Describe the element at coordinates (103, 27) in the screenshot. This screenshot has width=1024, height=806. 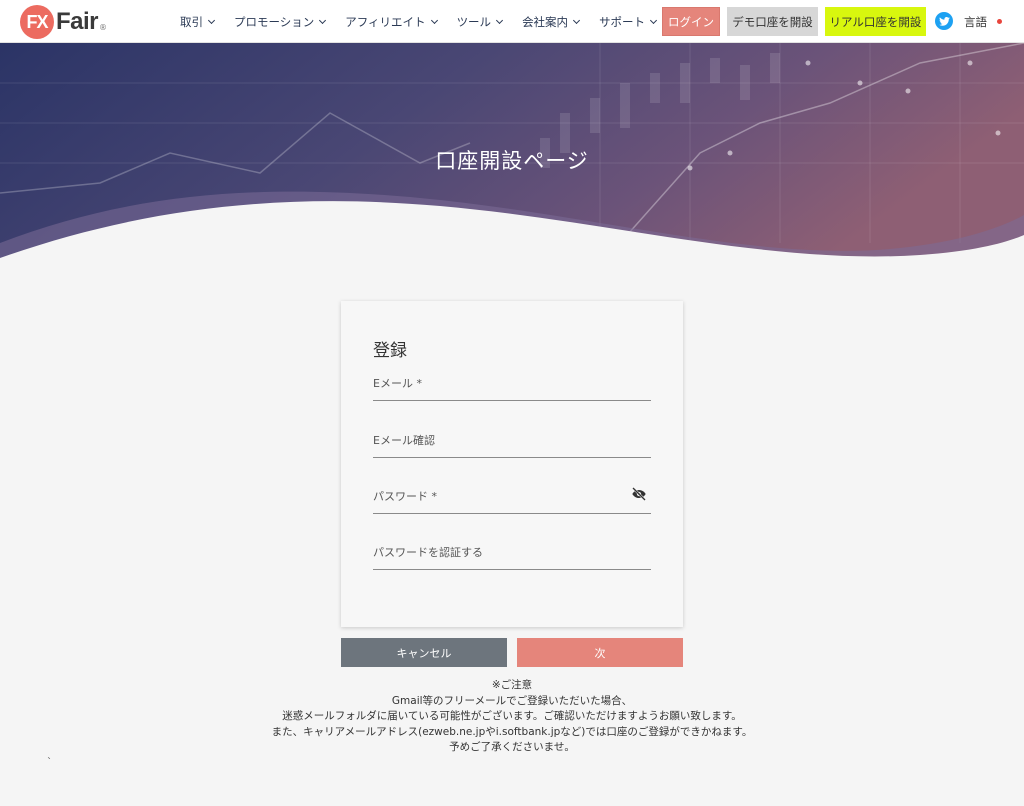
I see `logo-registered: ®` at that location.